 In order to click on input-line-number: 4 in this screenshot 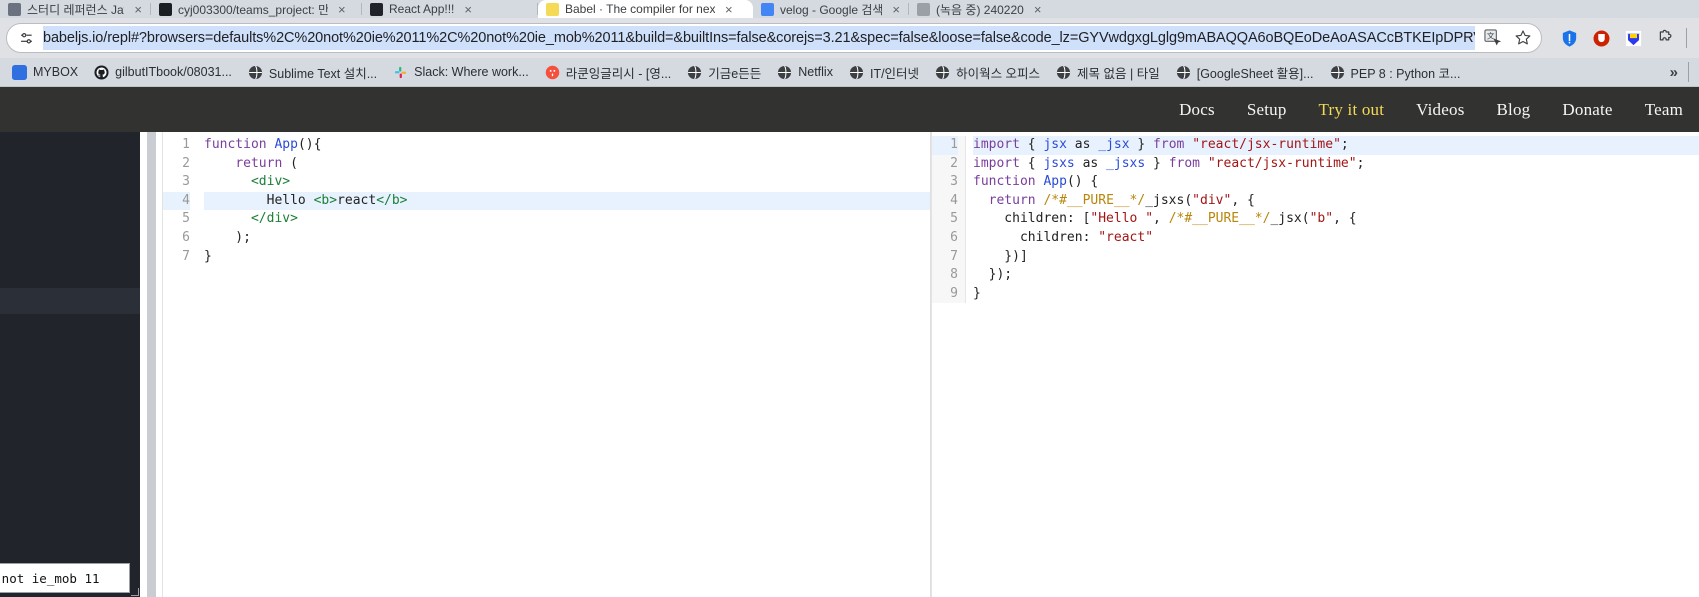, I will do `click(176, 201)`.